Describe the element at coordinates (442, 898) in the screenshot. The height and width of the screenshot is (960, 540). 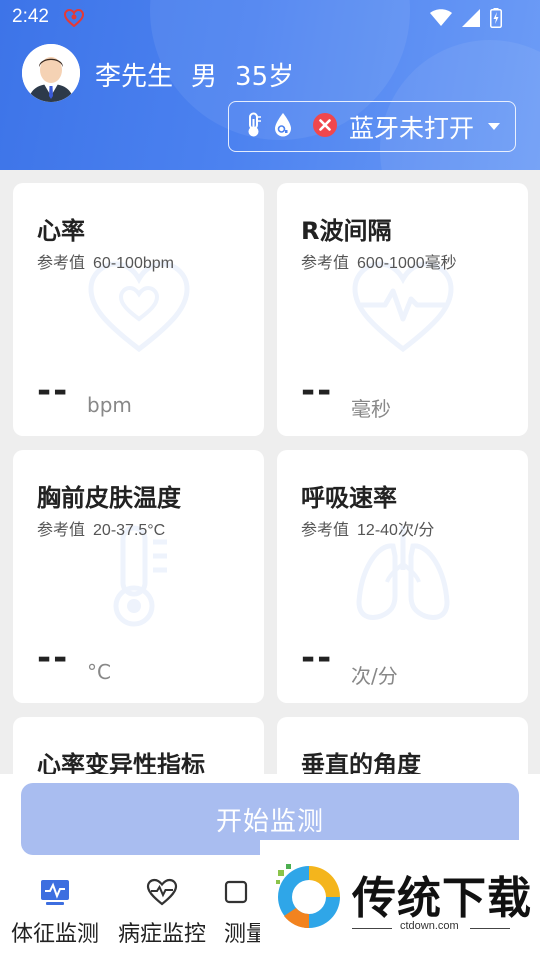
I see `brand-name: 传统下载` at that location.